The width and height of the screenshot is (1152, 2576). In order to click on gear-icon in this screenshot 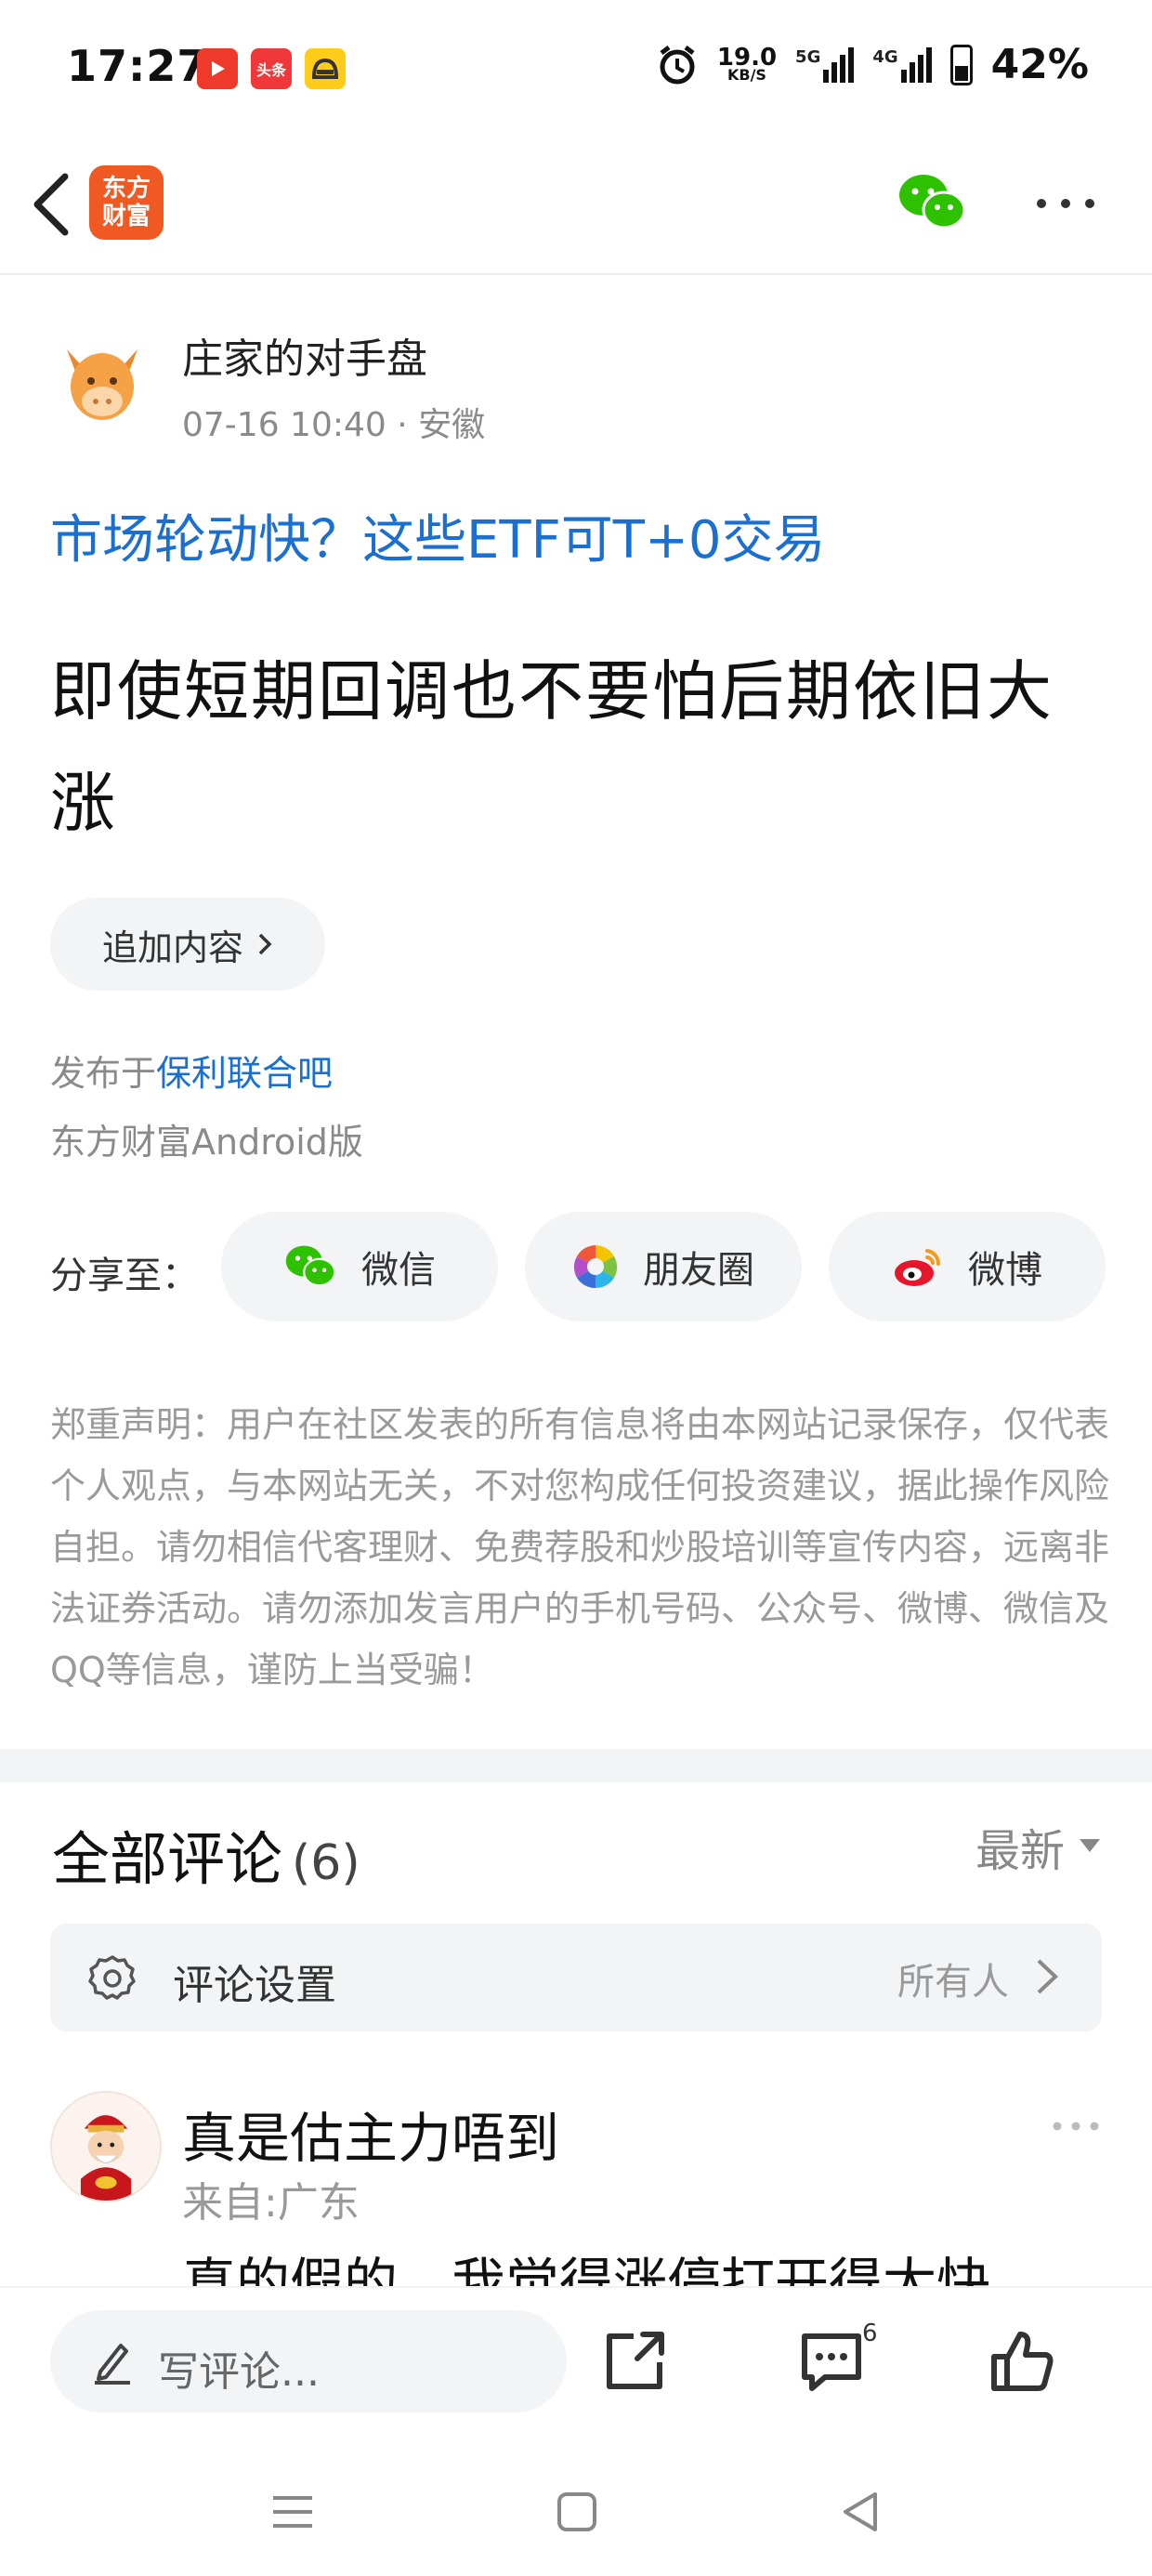, I will do `click(112, 1977)`.